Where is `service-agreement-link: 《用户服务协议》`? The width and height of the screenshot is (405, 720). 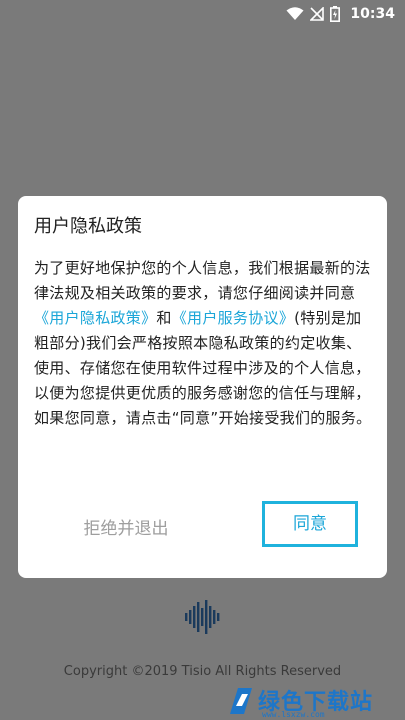 service-agreement-link: 《用户服务协议》 is located at coordinates (233, 318).